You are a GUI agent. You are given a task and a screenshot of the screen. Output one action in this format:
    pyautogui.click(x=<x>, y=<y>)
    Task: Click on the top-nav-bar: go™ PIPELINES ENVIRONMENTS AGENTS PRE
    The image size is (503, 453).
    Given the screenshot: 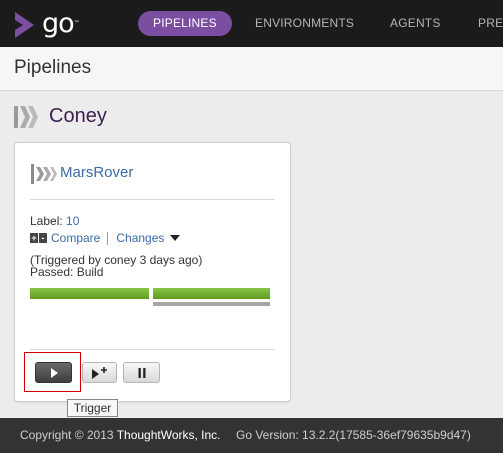 What is the action you would take?
    pyautogui.click(x=251, y=23)
    